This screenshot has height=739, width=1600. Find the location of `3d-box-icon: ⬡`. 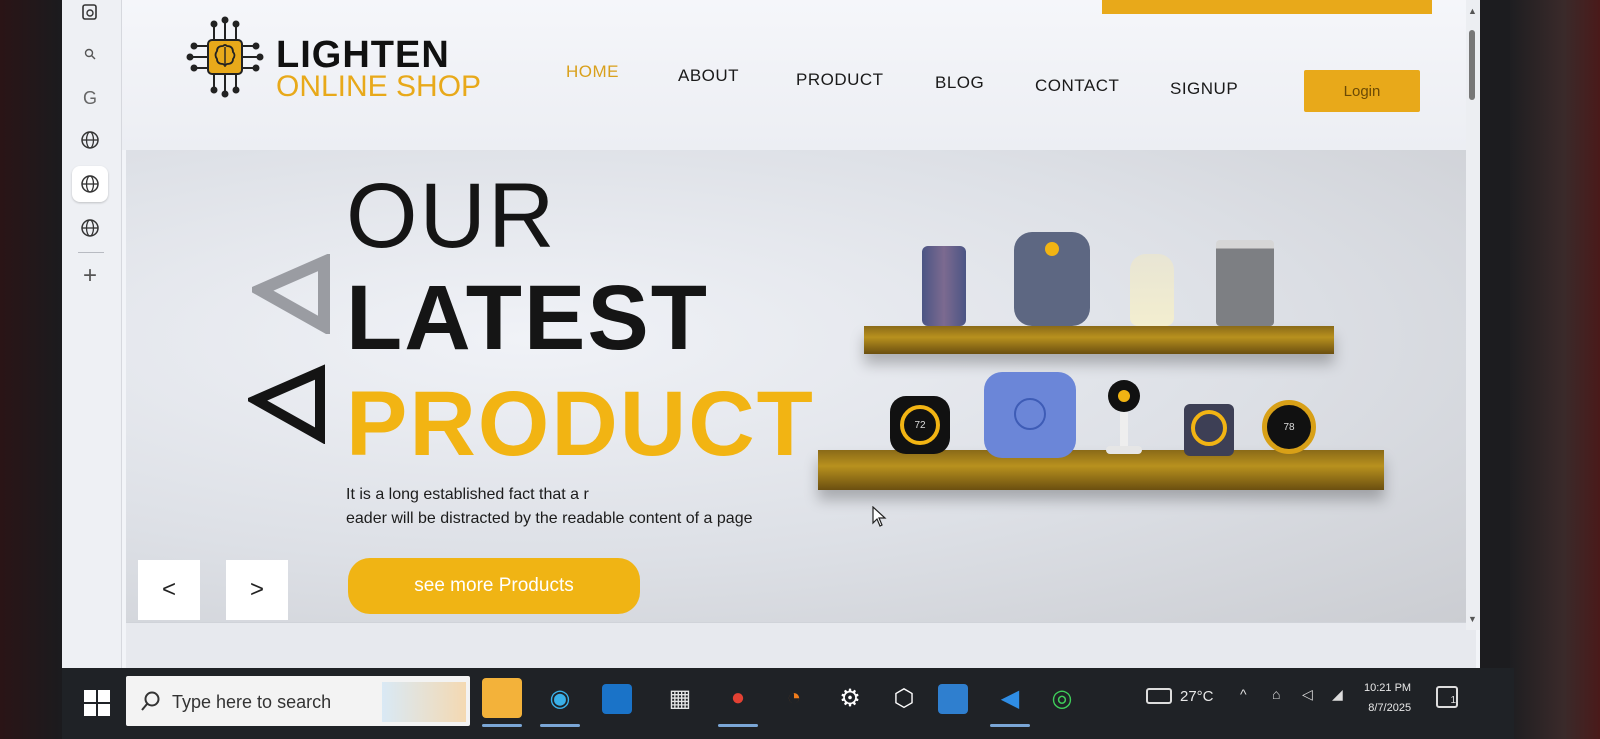

3d-box-icon: ⬡ is located at coordinates (904, 698).